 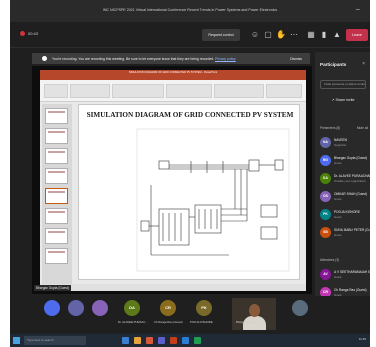 What do you see at coordinates (345, 233) in the screenshot?
I see `participant-row: SBSUNIL BABU PETER (Guest)Guest` at bounding box center [345, 233].